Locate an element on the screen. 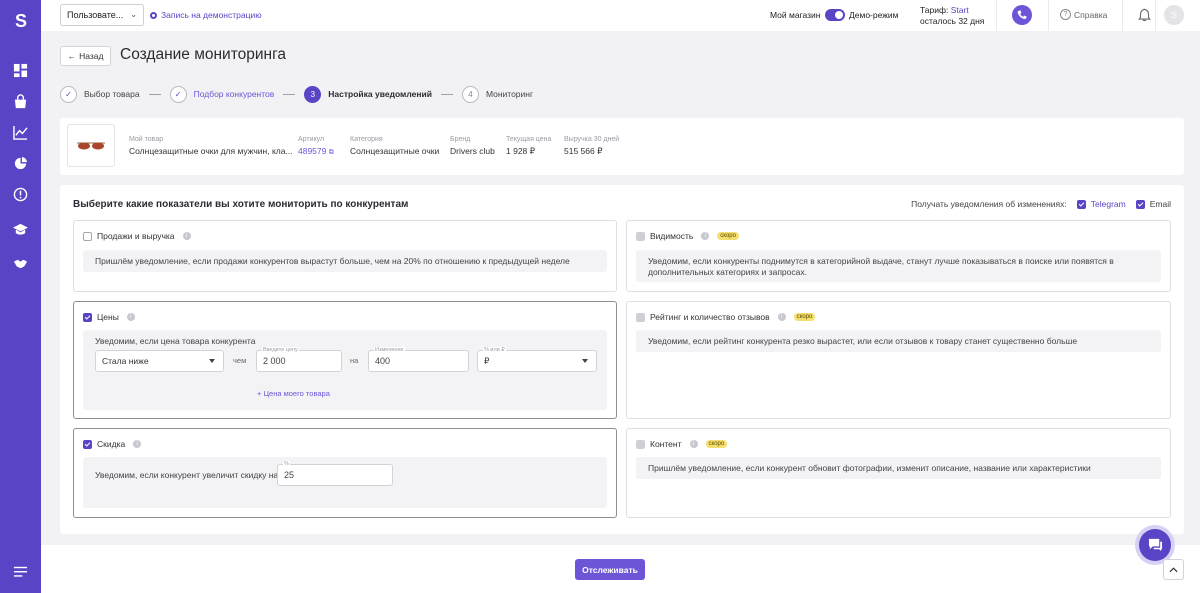  step-4: 4 Мониторинг is located at coordinates (497, 94).